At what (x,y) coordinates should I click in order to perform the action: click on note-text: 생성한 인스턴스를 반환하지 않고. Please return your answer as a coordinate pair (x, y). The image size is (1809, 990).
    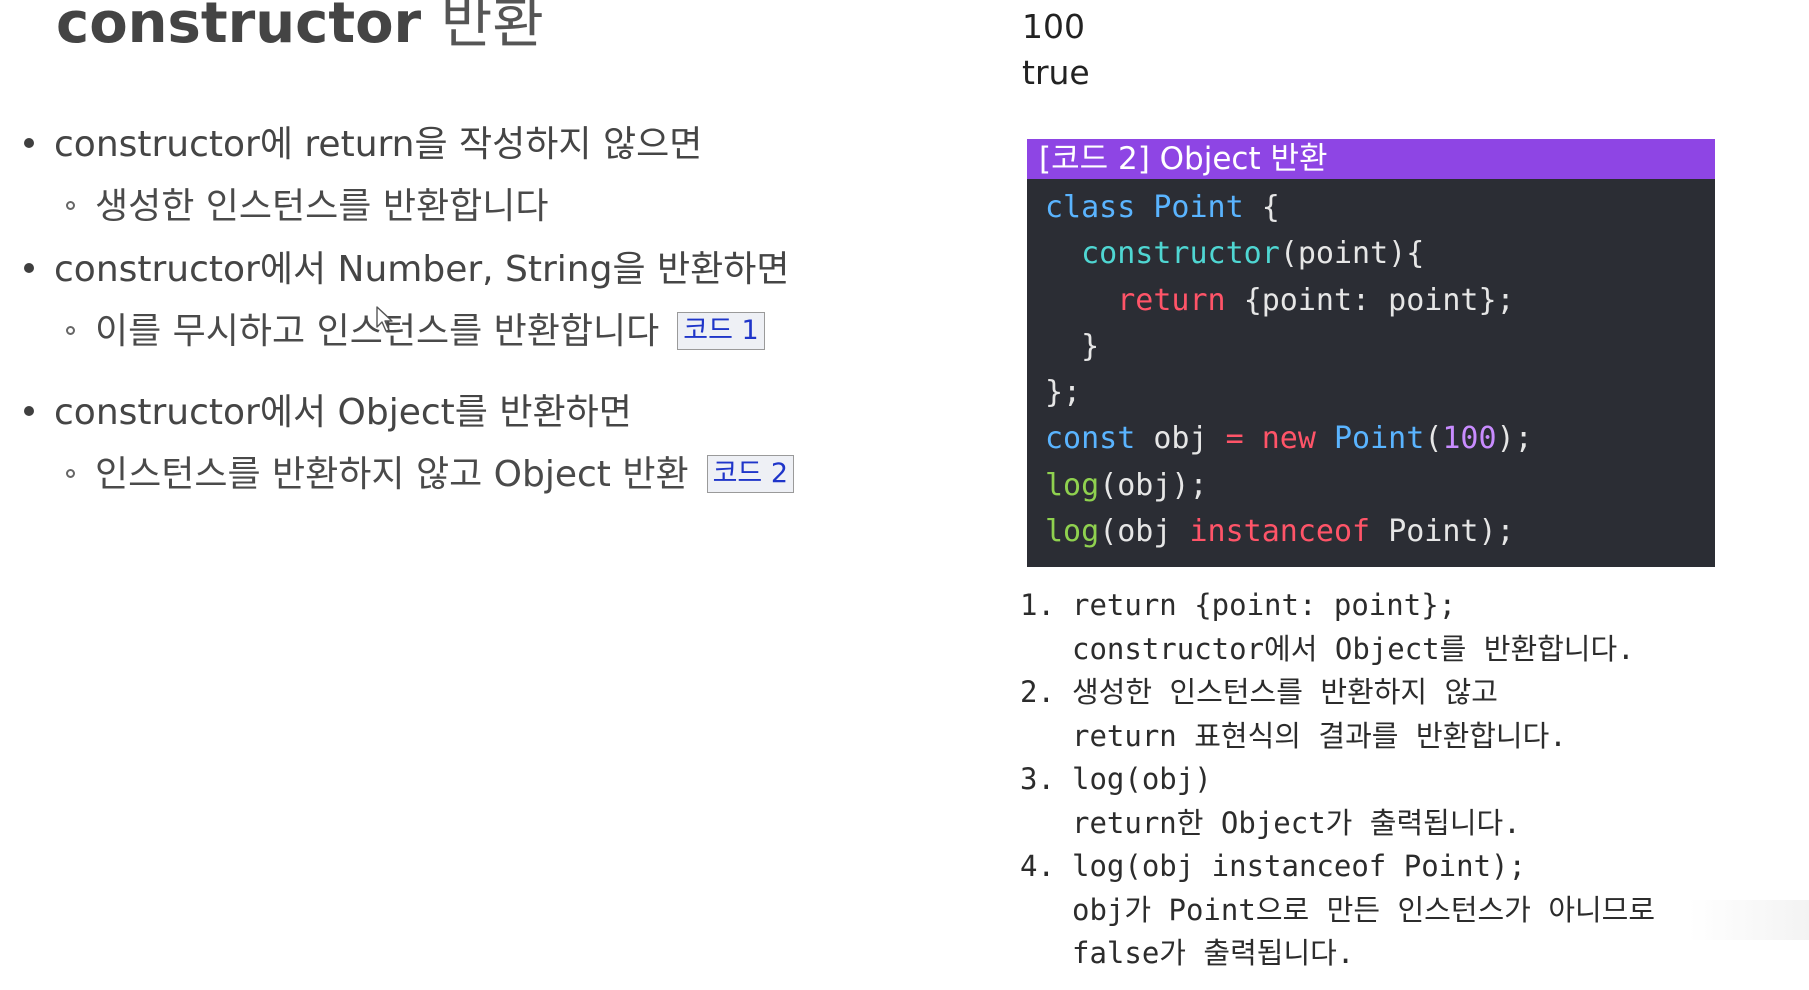
    Looking at the image, I should click on (1285, 692).